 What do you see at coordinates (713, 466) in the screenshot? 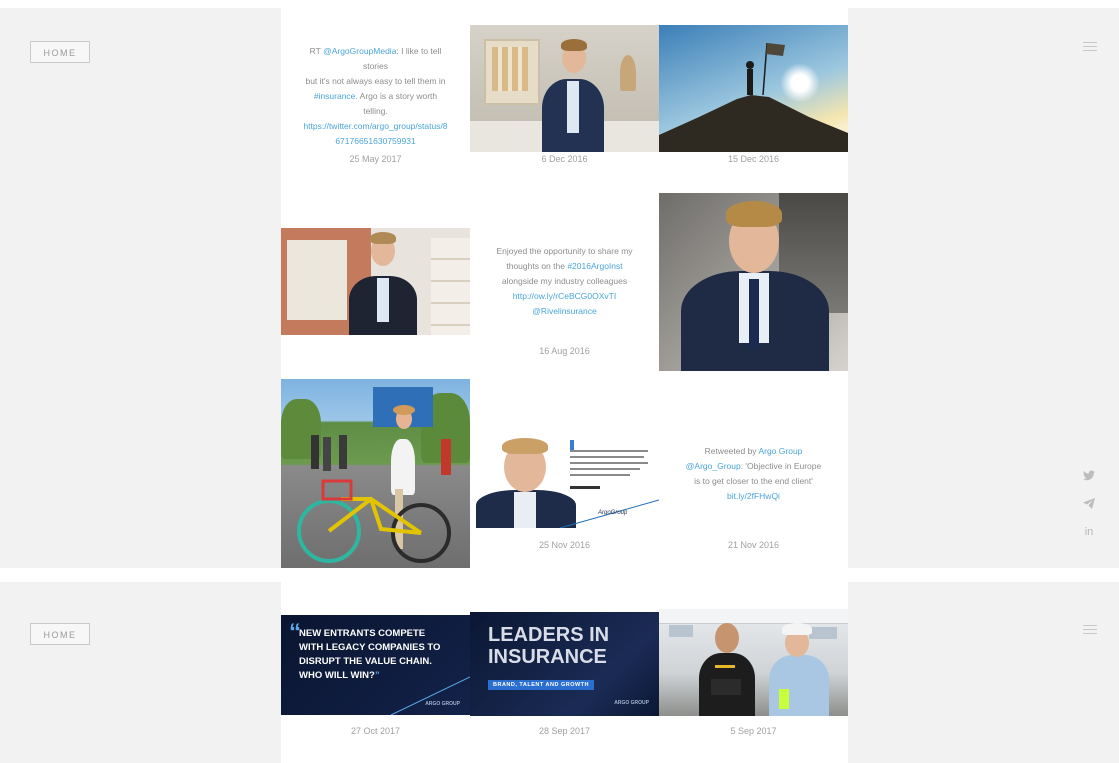
I see `mention-link: @Argo_Group` at bounding box center [713, 466].